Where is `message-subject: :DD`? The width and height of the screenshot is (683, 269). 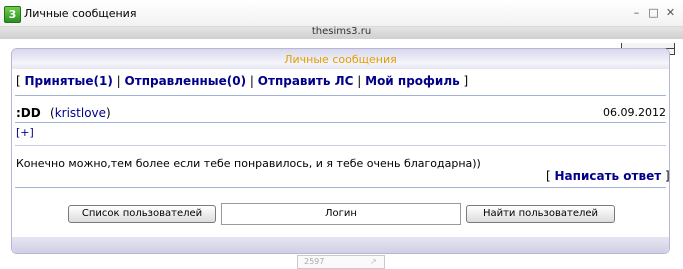
message-subject: :DD is located at coordinates (28, 113).